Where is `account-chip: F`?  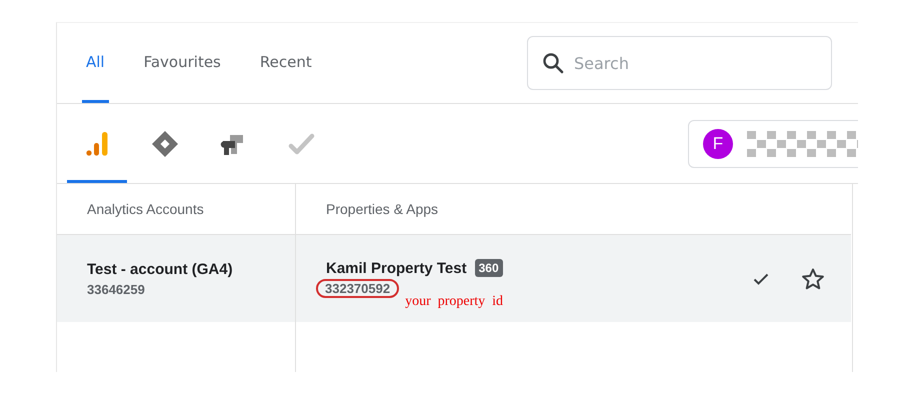 account-chip: F is located at coordinates (773, 144).